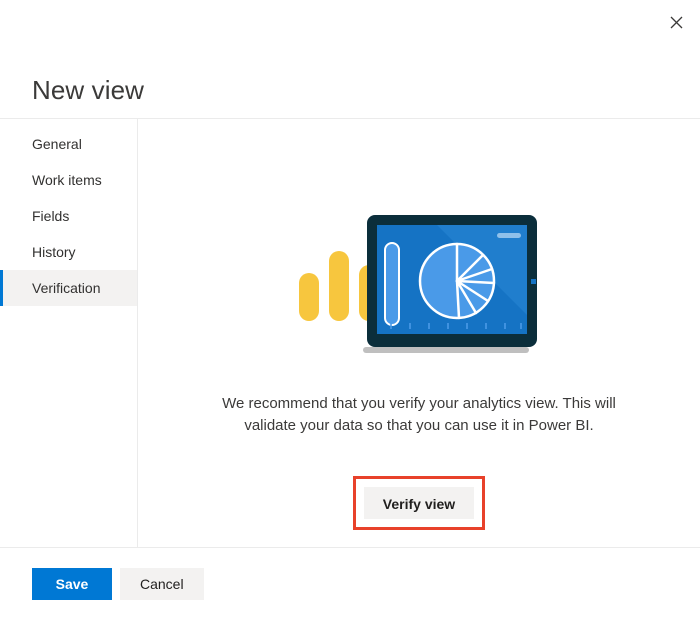 This screenshot has height=619, width=700. What do you see at coordinates (88, 90) in the screenshot?
I see `page-title: New view` at bounding box center [88, 90].